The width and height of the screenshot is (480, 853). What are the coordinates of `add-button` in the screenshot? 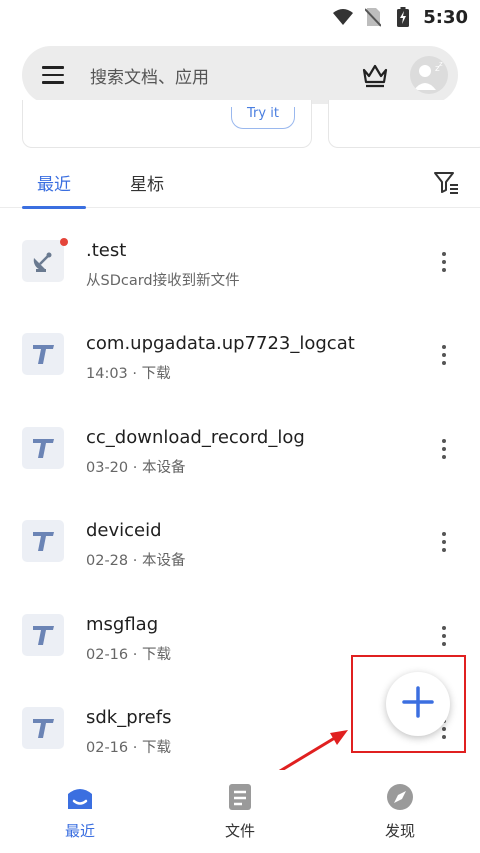 It's located at (418, 704).